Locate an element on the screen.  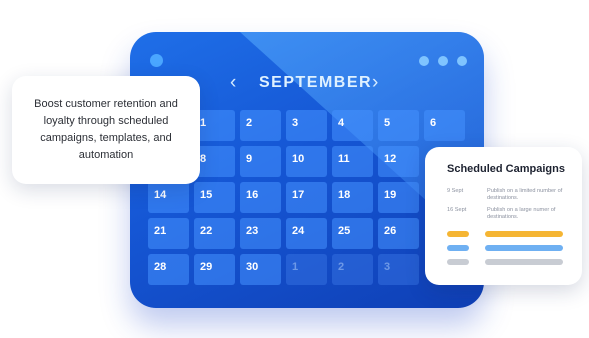
calendar-day-cell: 23 is located at coordinates (260, 233).